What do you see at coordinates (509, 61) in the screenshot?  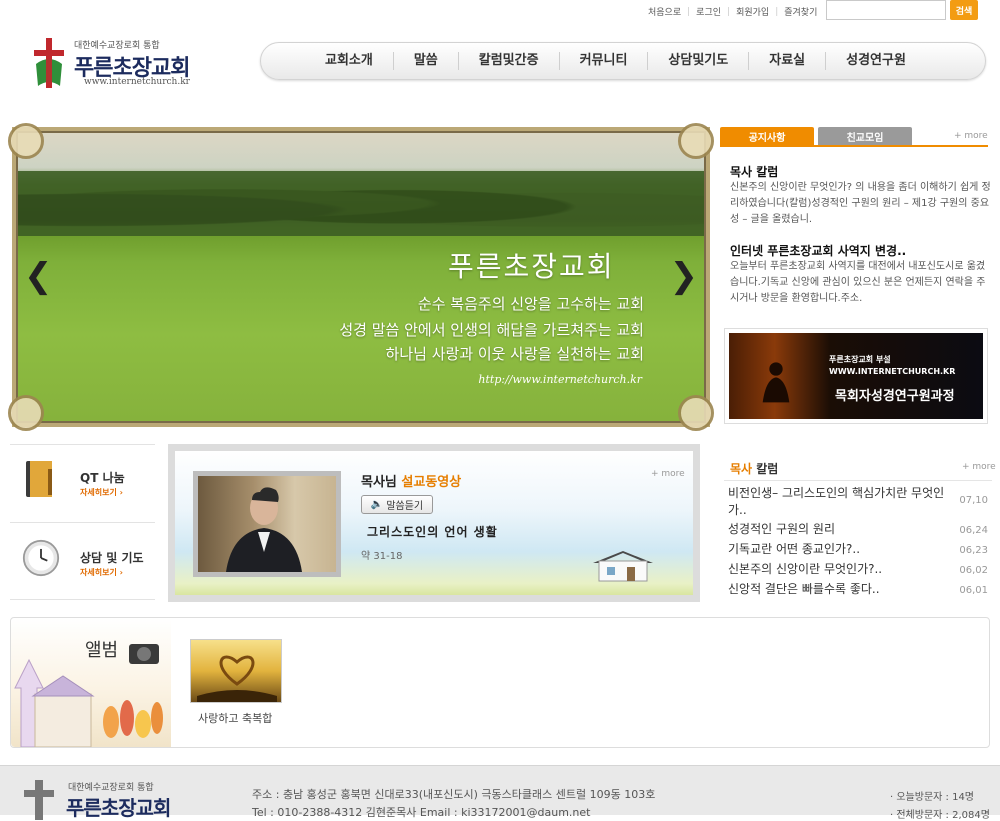 I see `nav-item-column: 칼럼및간증` at bounding box center [509, 61].